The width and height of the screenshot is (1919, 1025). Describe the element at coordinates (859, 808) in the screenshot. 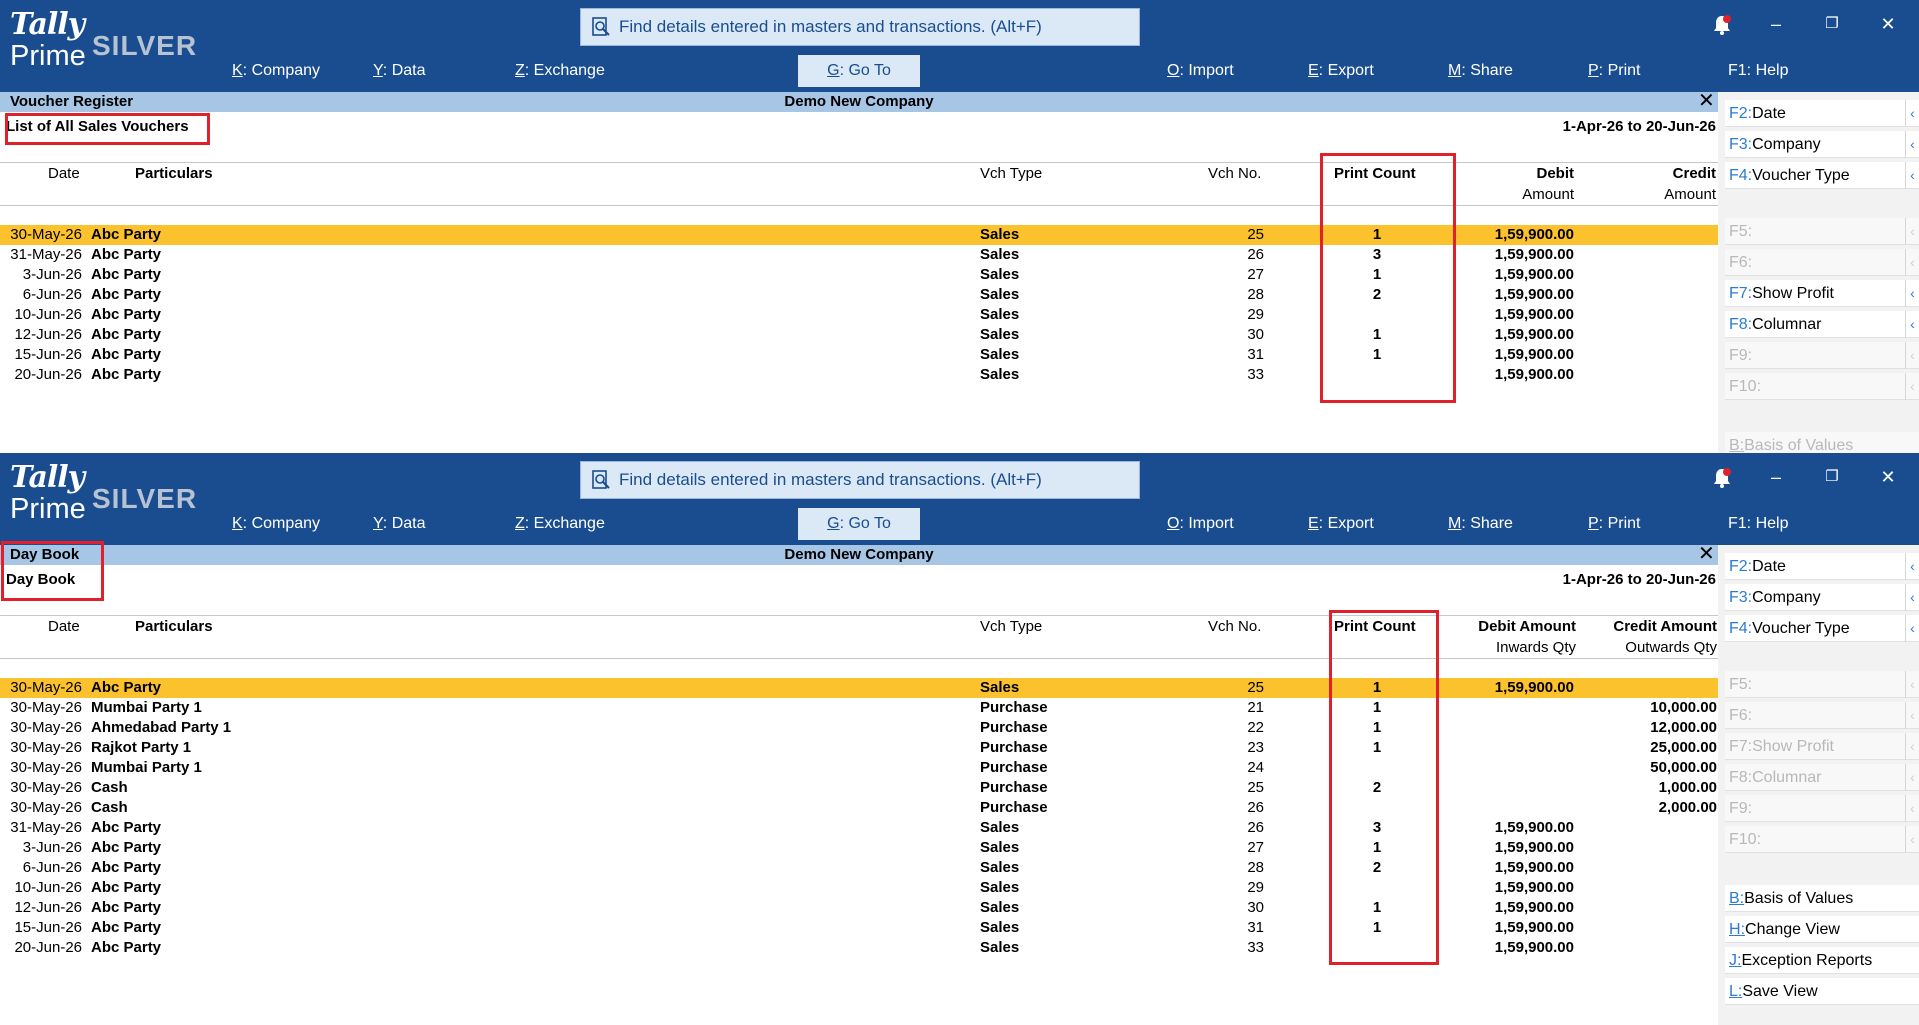

I see `table-row: 30-May-26 Cash Purchase 26 2,000.00` at that location.